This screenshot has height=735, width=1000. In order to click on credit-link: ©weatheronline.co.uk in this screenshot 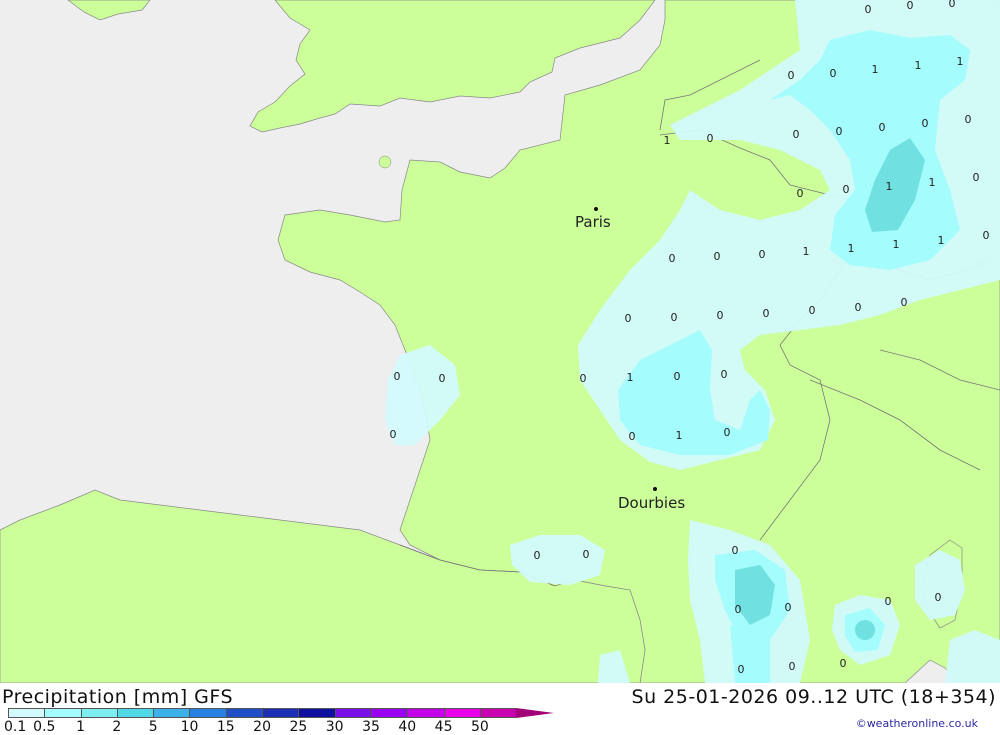, I will do `click(917, 723)`.